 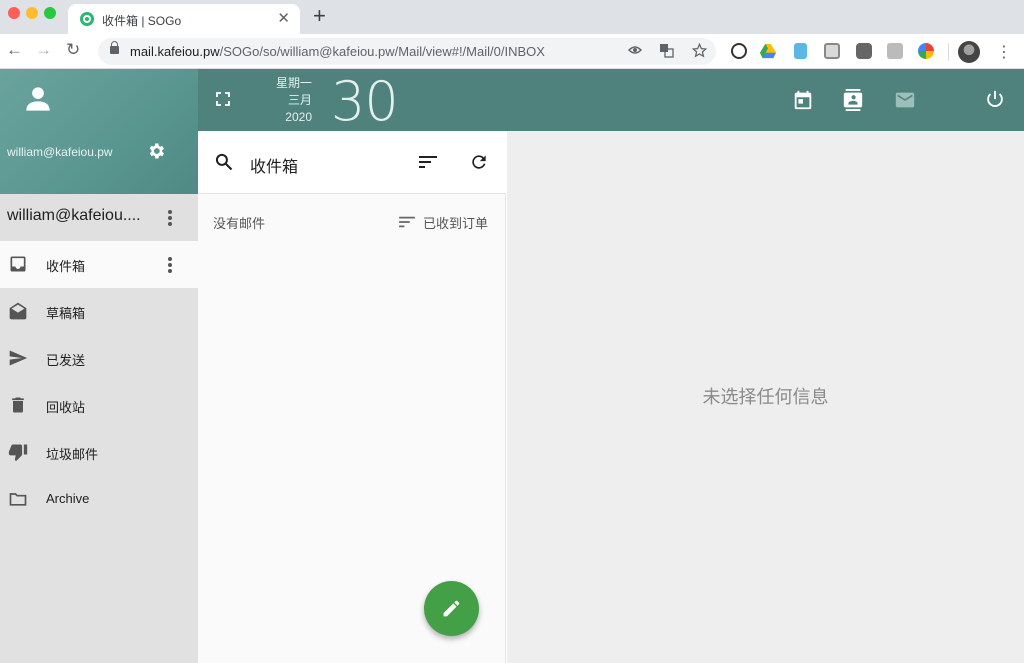 I want to click on list-title: 收件箱, so click(x=274, y=167).